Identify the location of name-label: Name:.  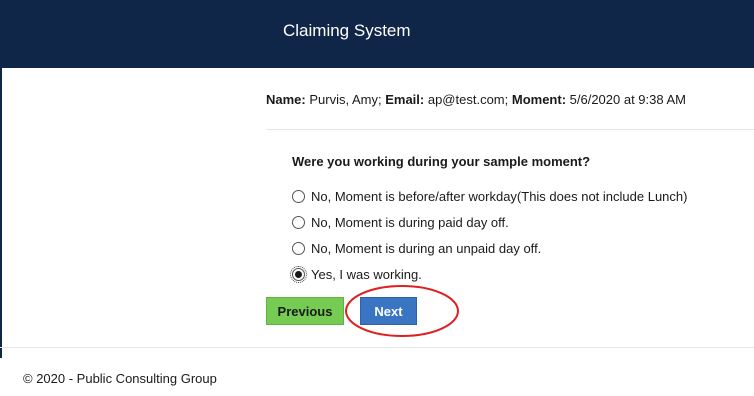
(286, 99).